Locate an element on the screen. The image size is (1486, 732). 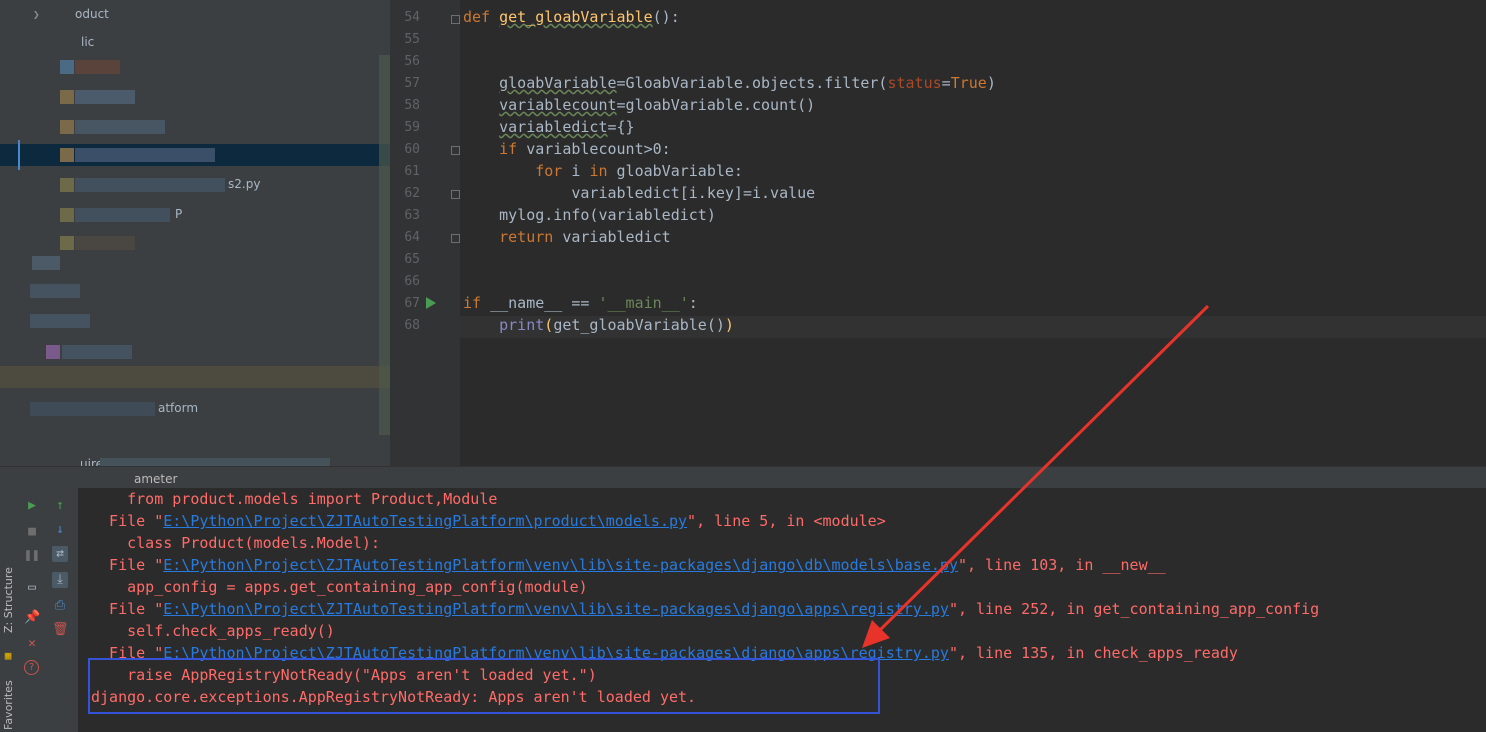
code-token: (): is located at coordinates (666, 17).